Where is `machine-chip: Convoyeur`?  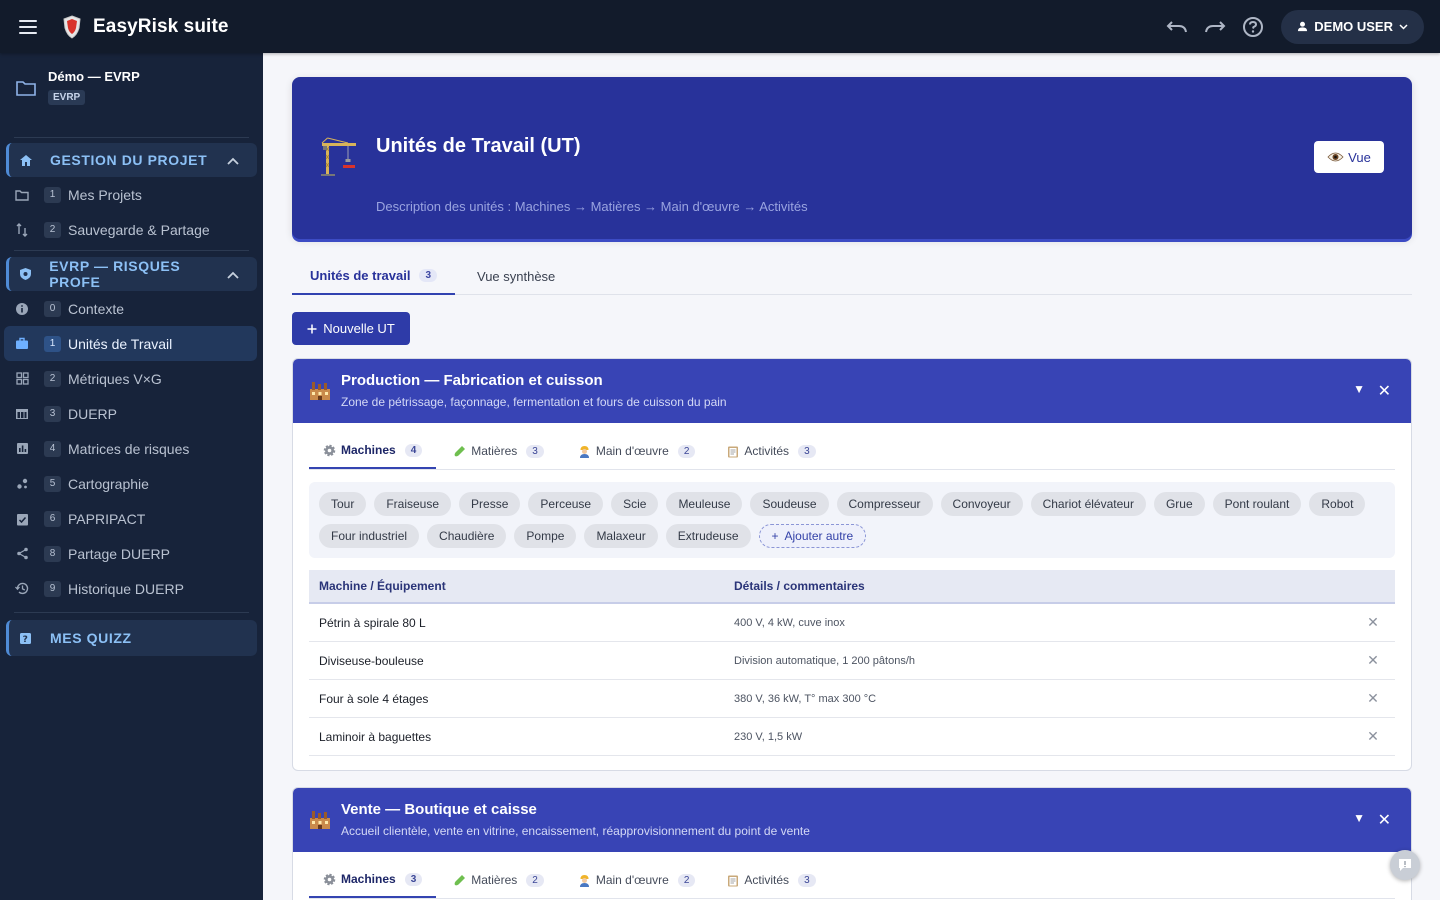 machine-chip: Convoyeur is located at coordinates (981, 504).